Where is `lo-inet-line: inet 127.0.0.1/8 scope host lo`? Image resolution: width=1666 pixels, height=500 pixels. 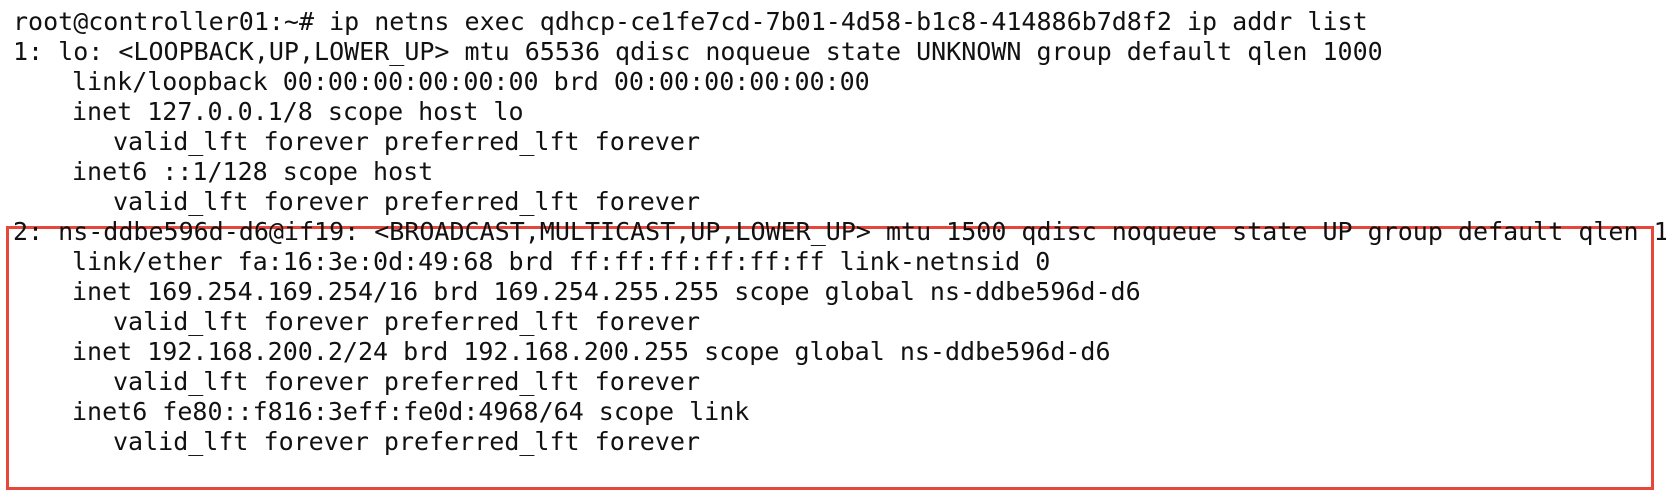 lo-inet-line: inet 127.0.0.1/8 scope host lo is located at coordinates (298, 111).